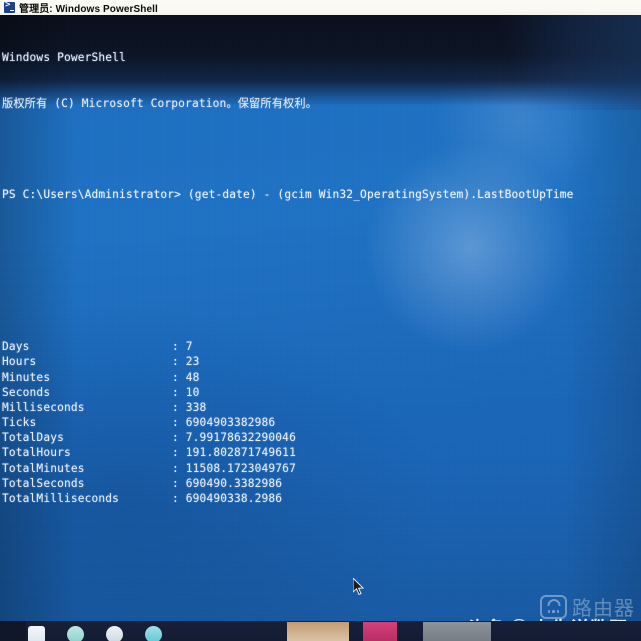 This screenshot has height=641, width=641. What do you see at coordinates (160, 103) in the screenshot?
I see `console-banner-line-2: 版权所有 (C) Microsoft Corporation。保留所有权利。` at bounding box center [160, 103].